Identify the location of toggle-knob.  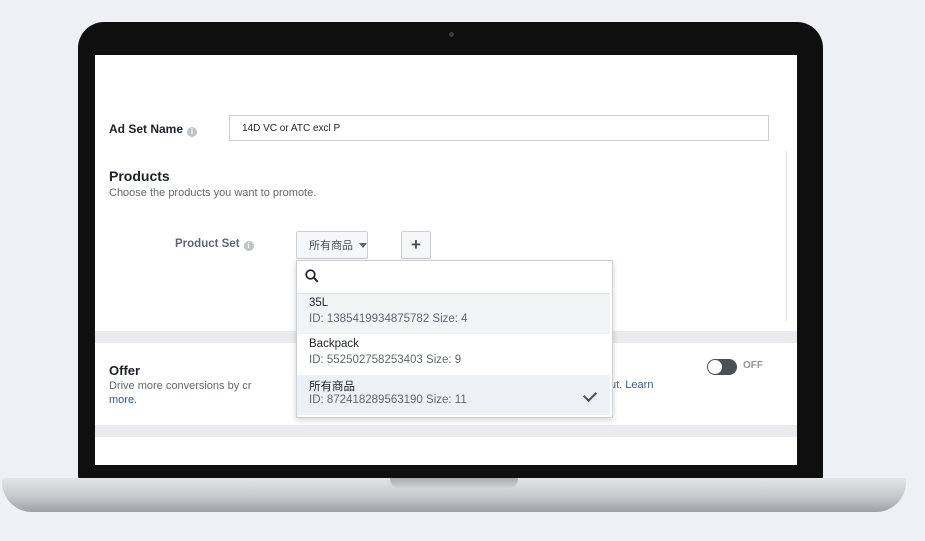
(715, 367).